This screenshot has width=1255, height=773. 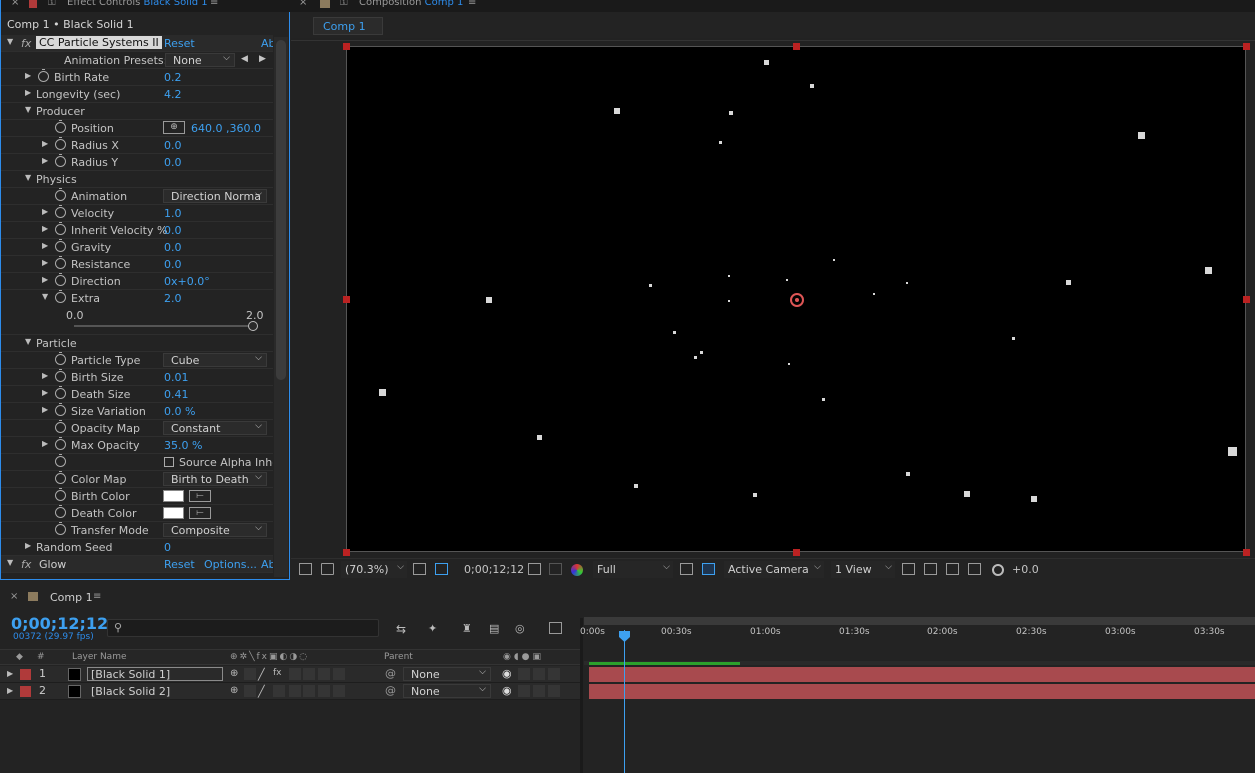 What do you see at coordinates (173, 230) in the screenshot?
I see `inherit-velocity-value: 0.0` at bounding box center [173, 230].